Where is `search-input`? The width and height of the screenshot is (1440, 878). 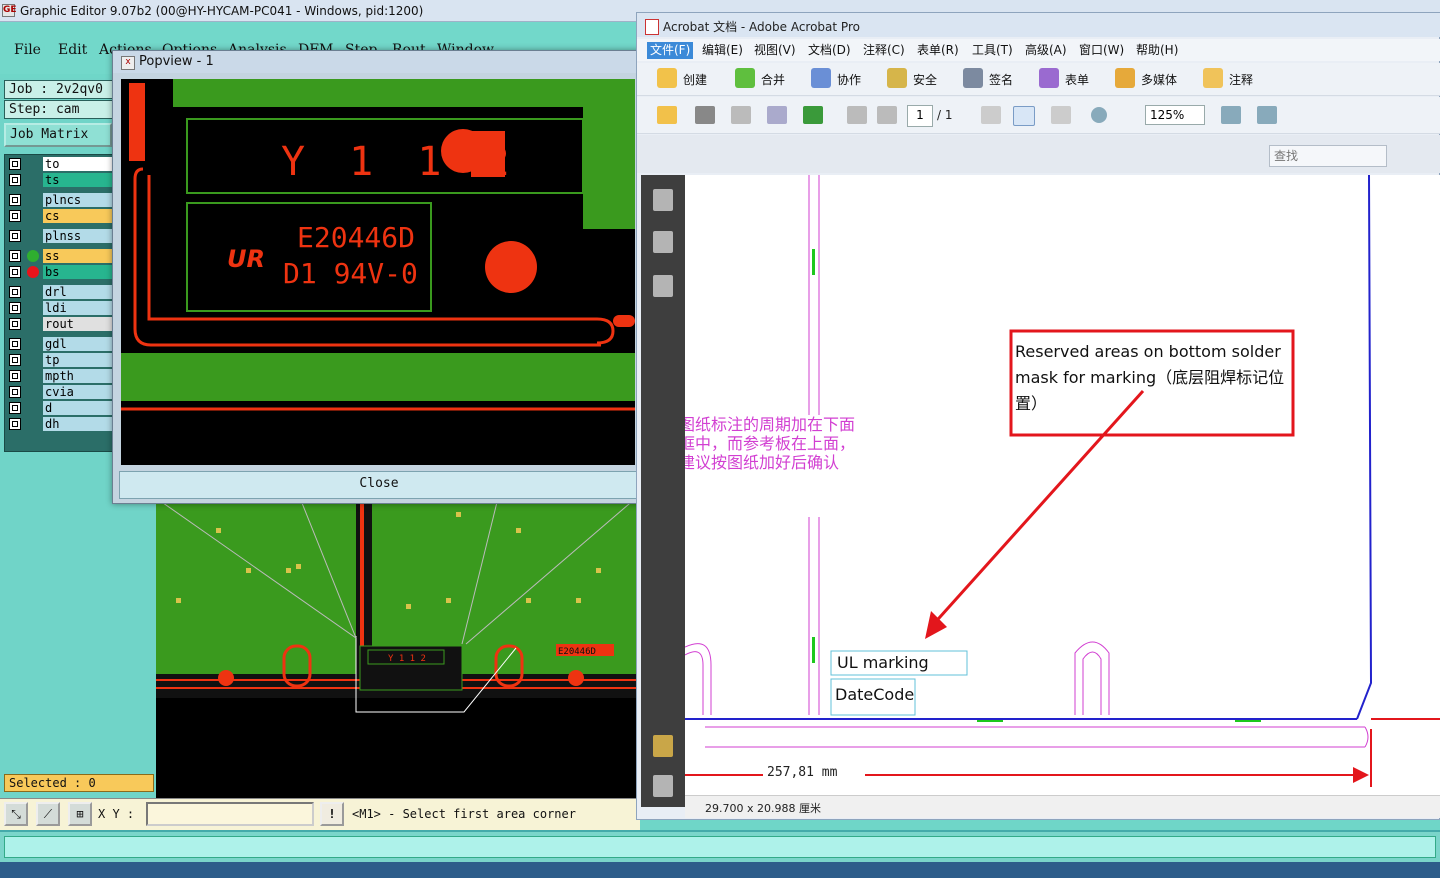 search-input is located at coordinates (1328, 156).